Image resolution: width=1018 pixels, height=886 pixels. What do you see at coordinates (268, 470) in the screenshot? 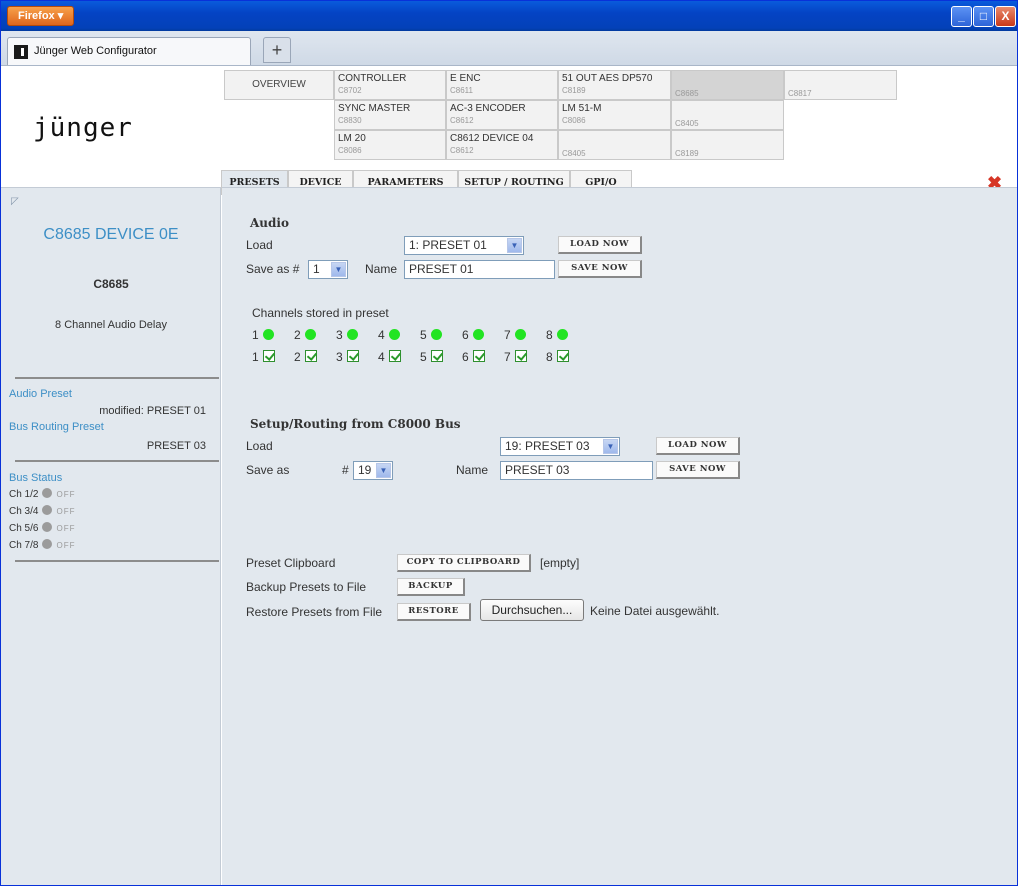
I see `routing-save-label: Save as` at bounding box center [268, 470].